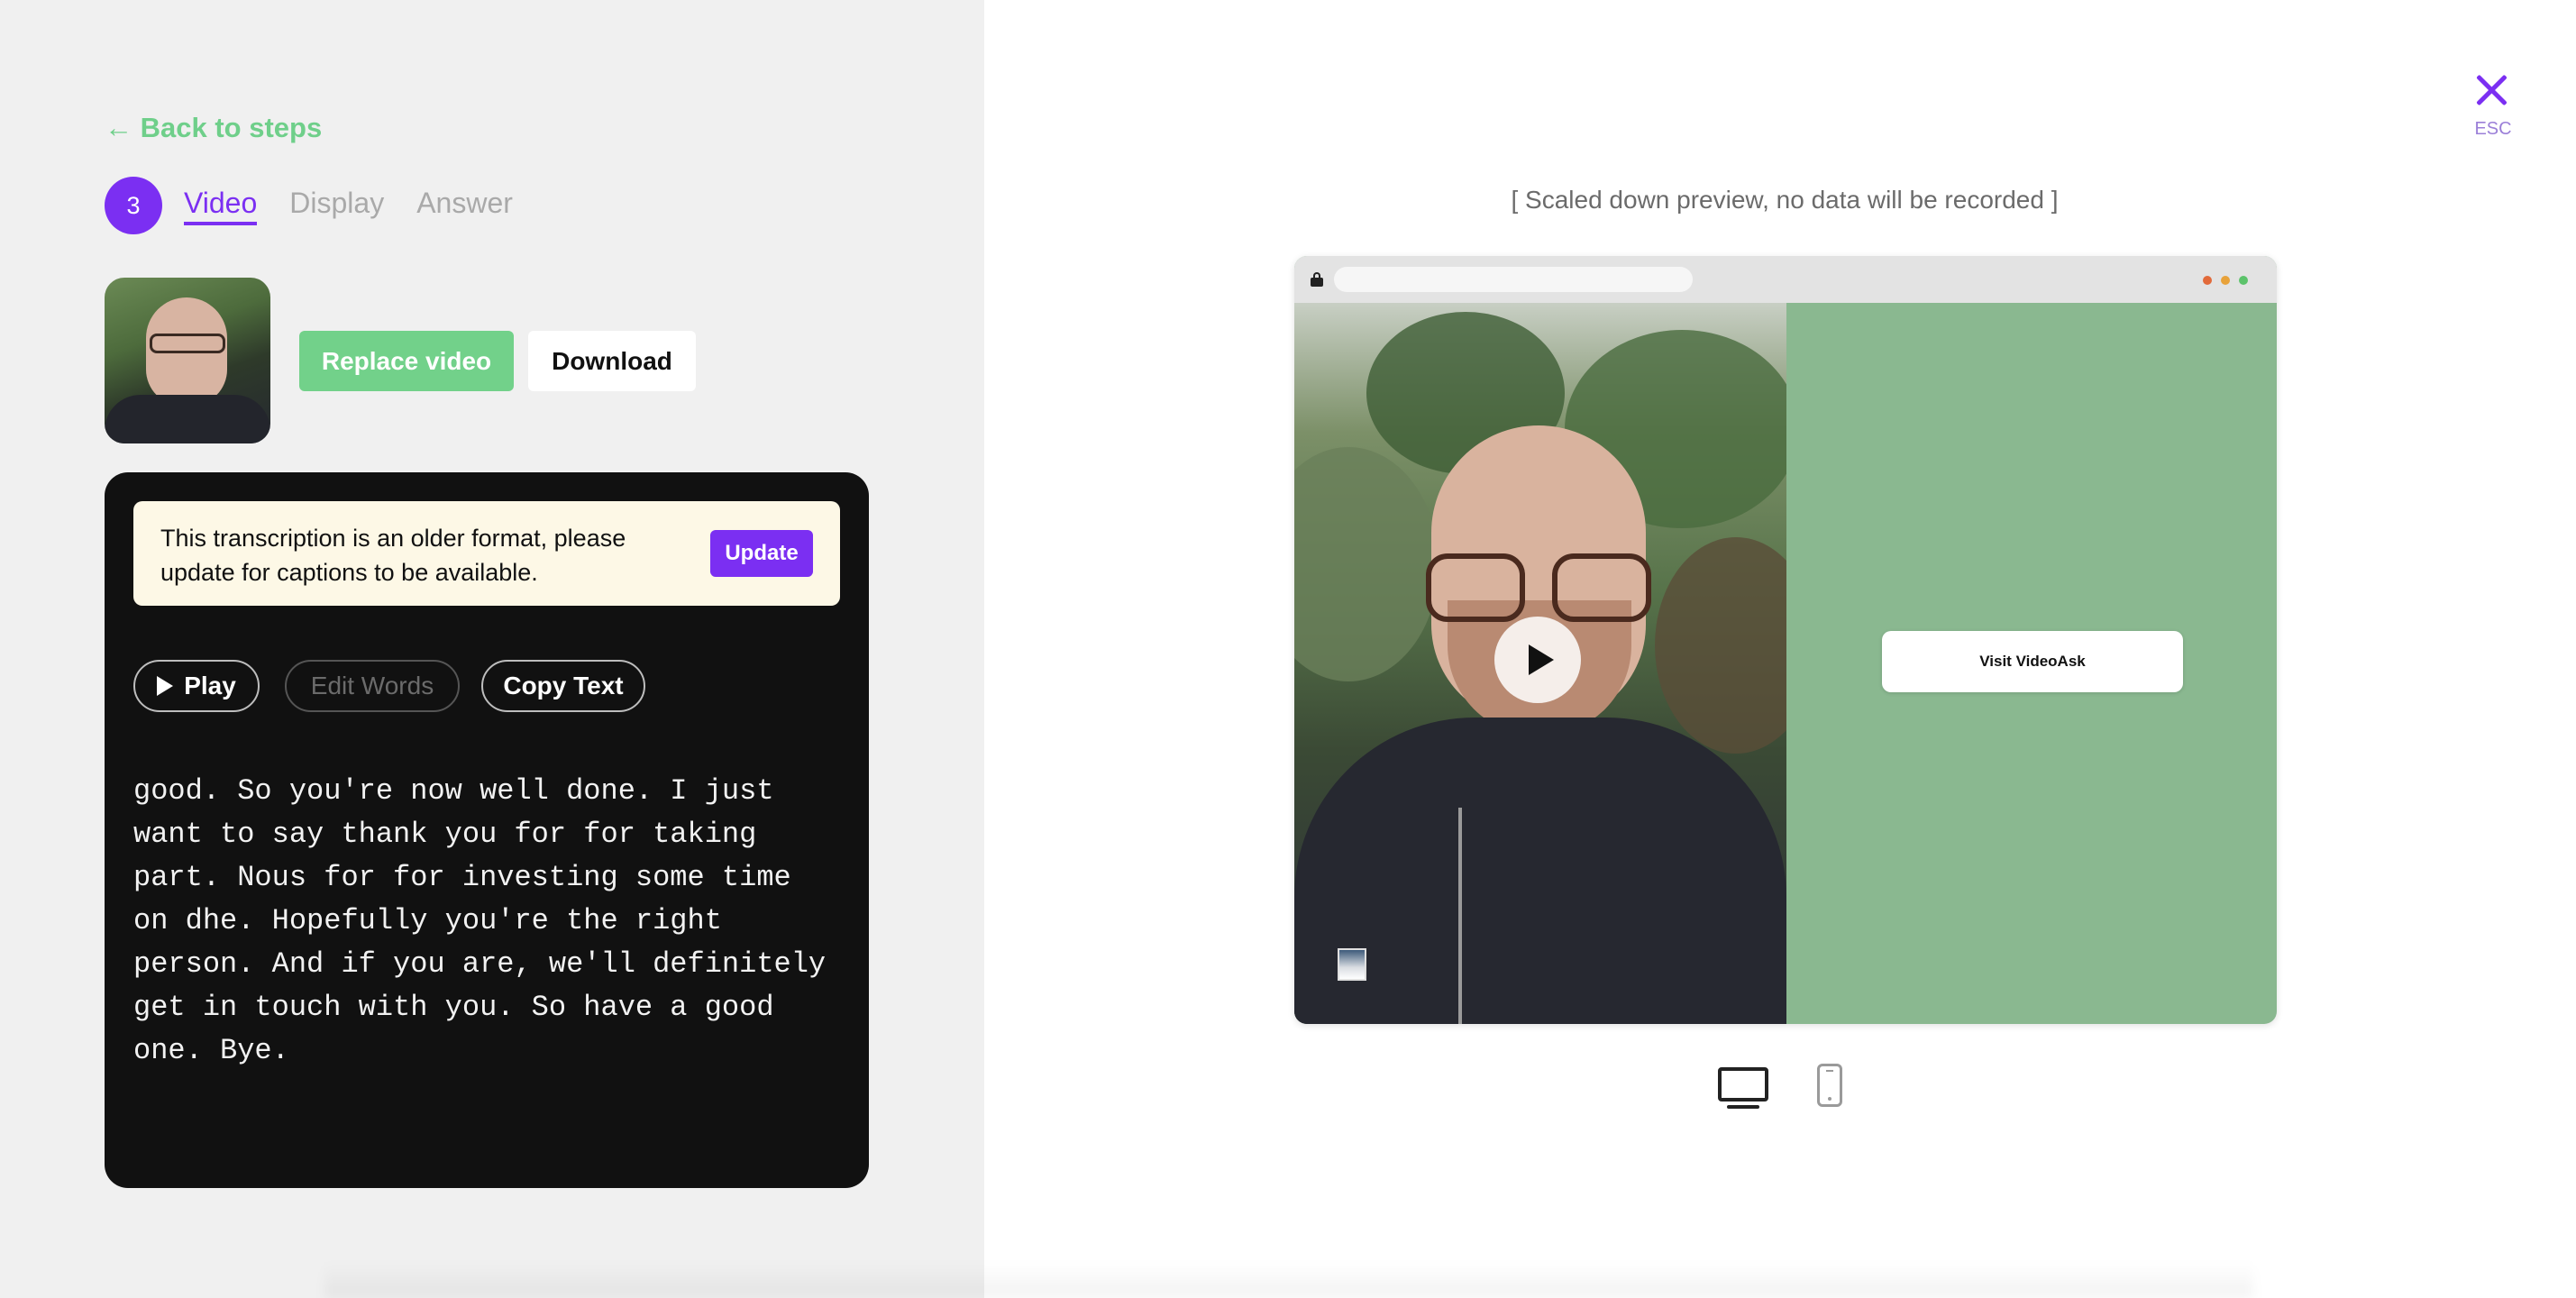  I want to click on lock-icon, so click(1317, 279).